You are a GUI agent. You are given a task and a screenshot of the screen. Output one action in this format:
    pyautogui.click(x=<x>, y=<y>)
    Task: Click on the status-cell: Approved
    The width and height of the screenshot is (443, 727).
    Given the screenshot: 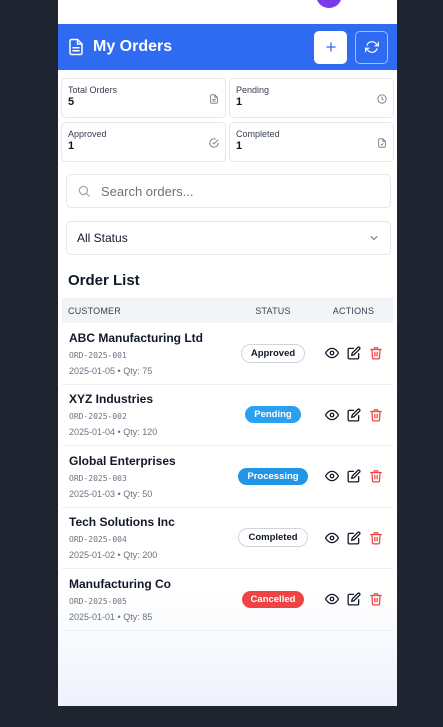 What is the action you would take?
    pyautogui.click(x=273, y=353)
    